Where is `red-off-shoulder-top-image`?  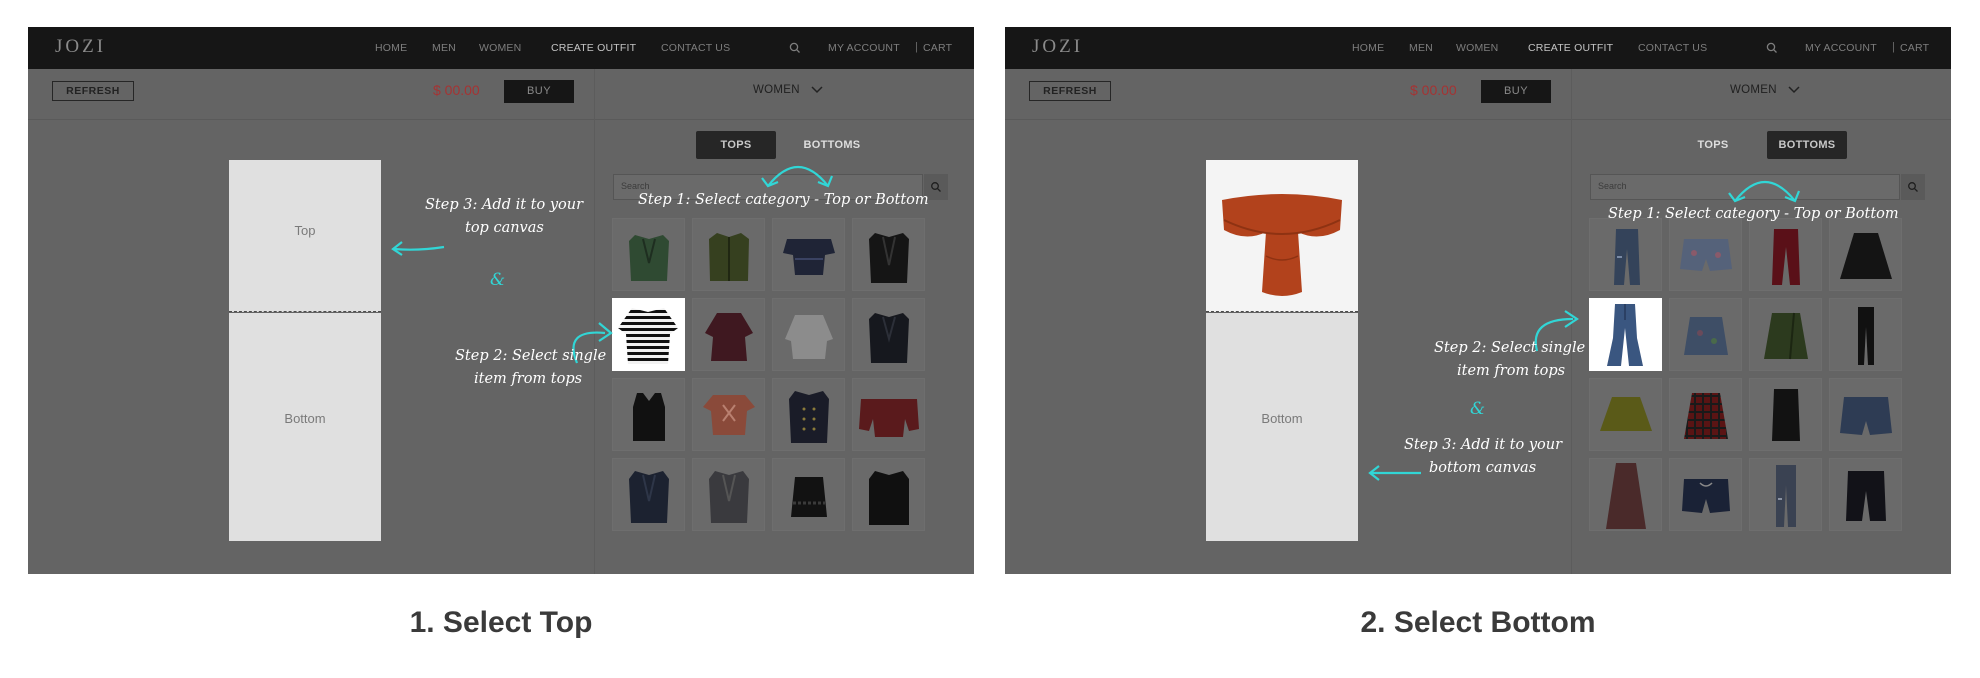 red-off-shoulder-top-image is located at coordinates (889, 418).